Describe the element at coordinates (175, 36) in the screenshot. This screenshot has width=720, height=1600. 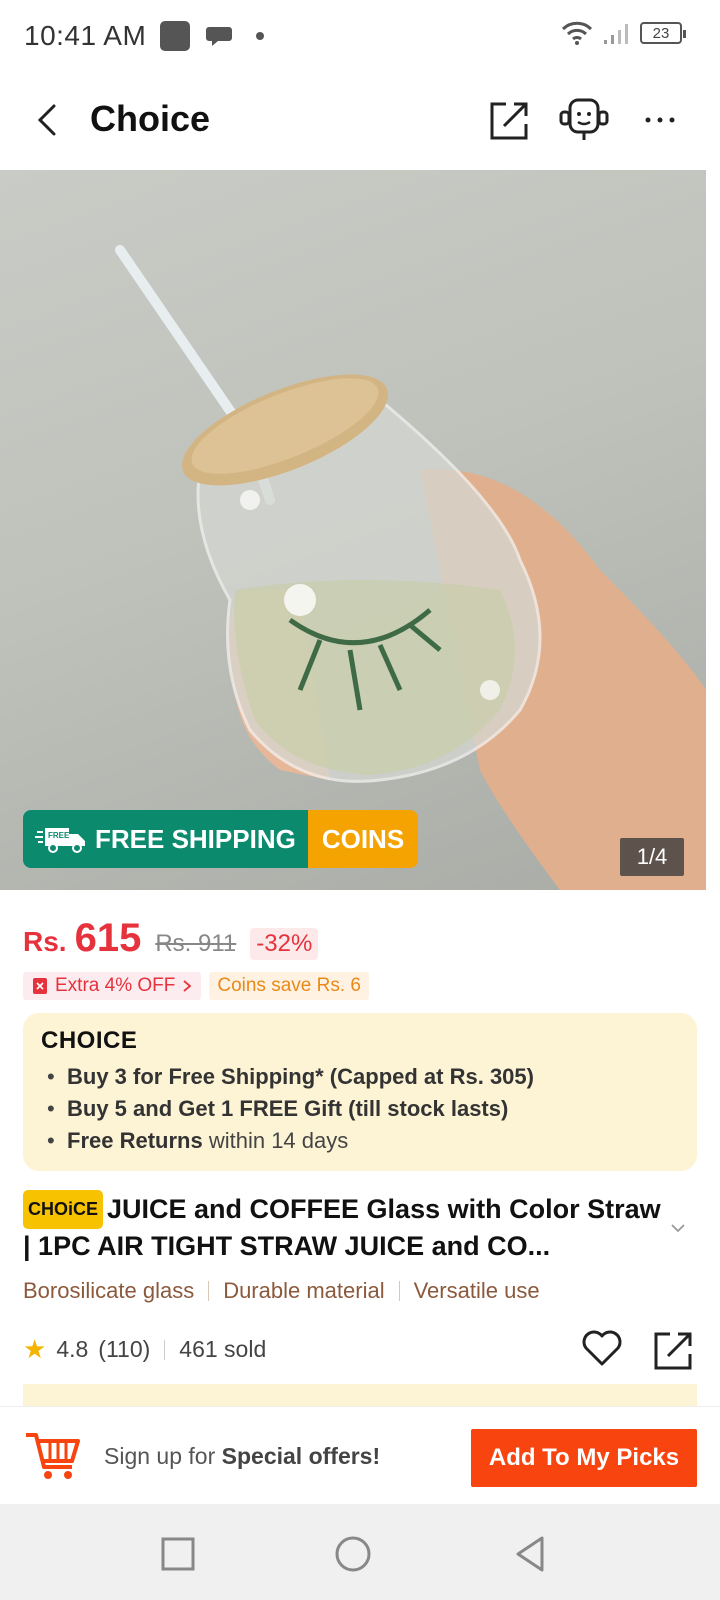
I see `notification-app-icon` at that location.